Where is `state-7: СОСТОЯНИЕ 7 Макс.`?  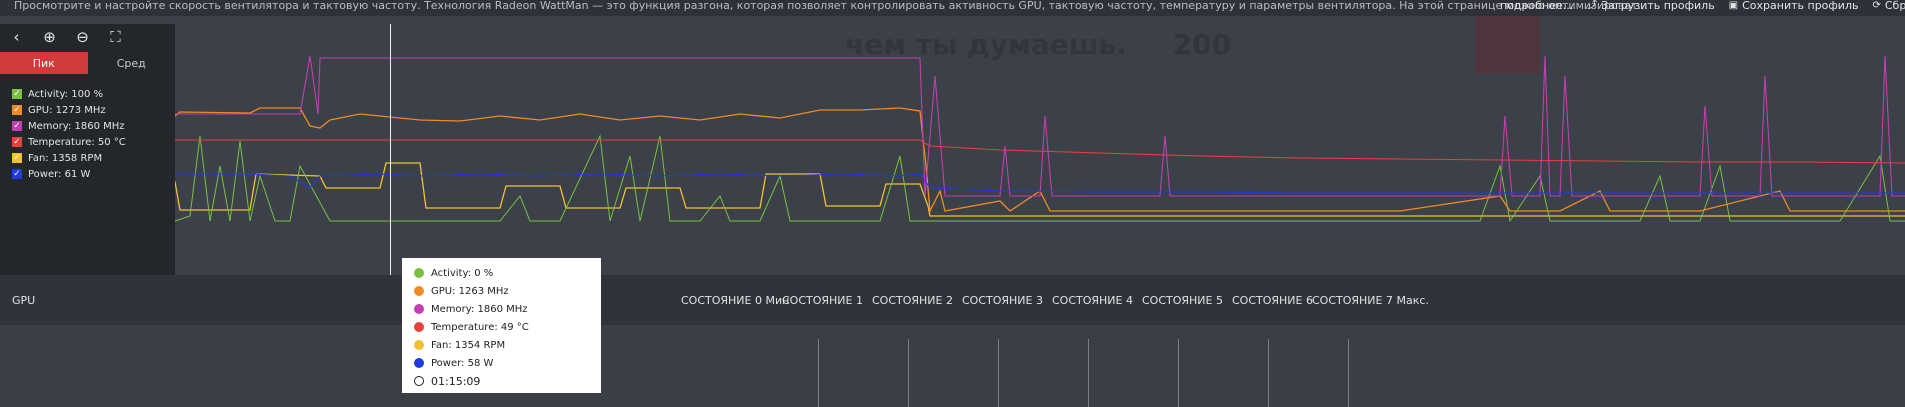 state-7: СОСТОЯНИЕ 7 Макс. is located at coordinates (1370, 300).